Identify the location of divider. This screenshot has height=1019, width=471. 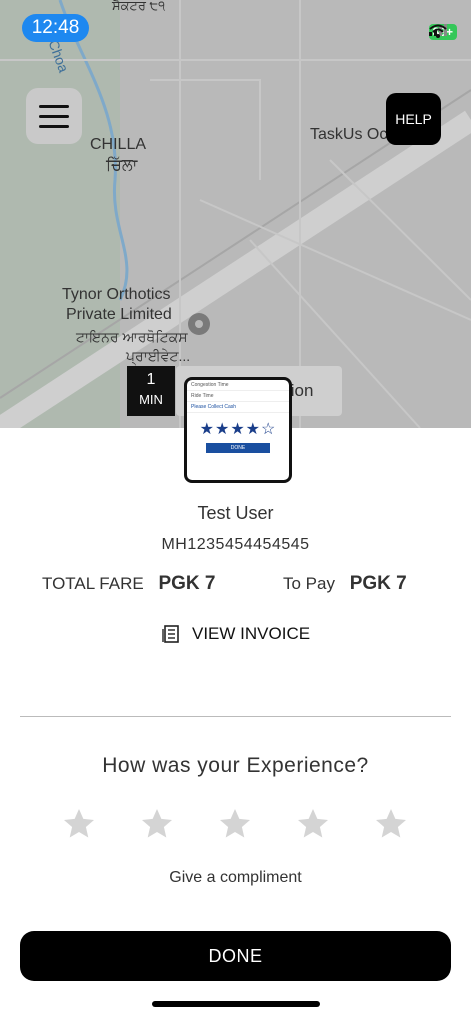
(235, 716).